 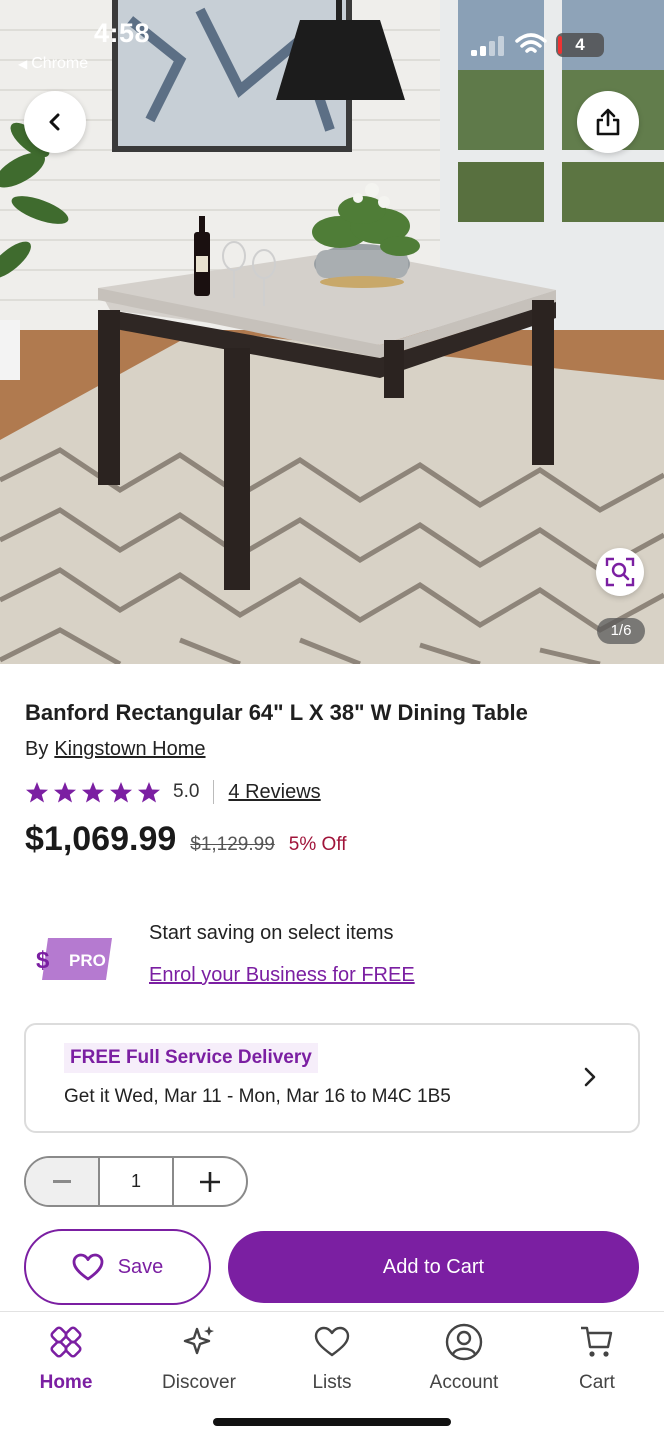 What do you see at coordinates (433, 1267) in the screenshot?
I see `add-to-cart-button: Add to Cart` at bounding box center [433, 1267].